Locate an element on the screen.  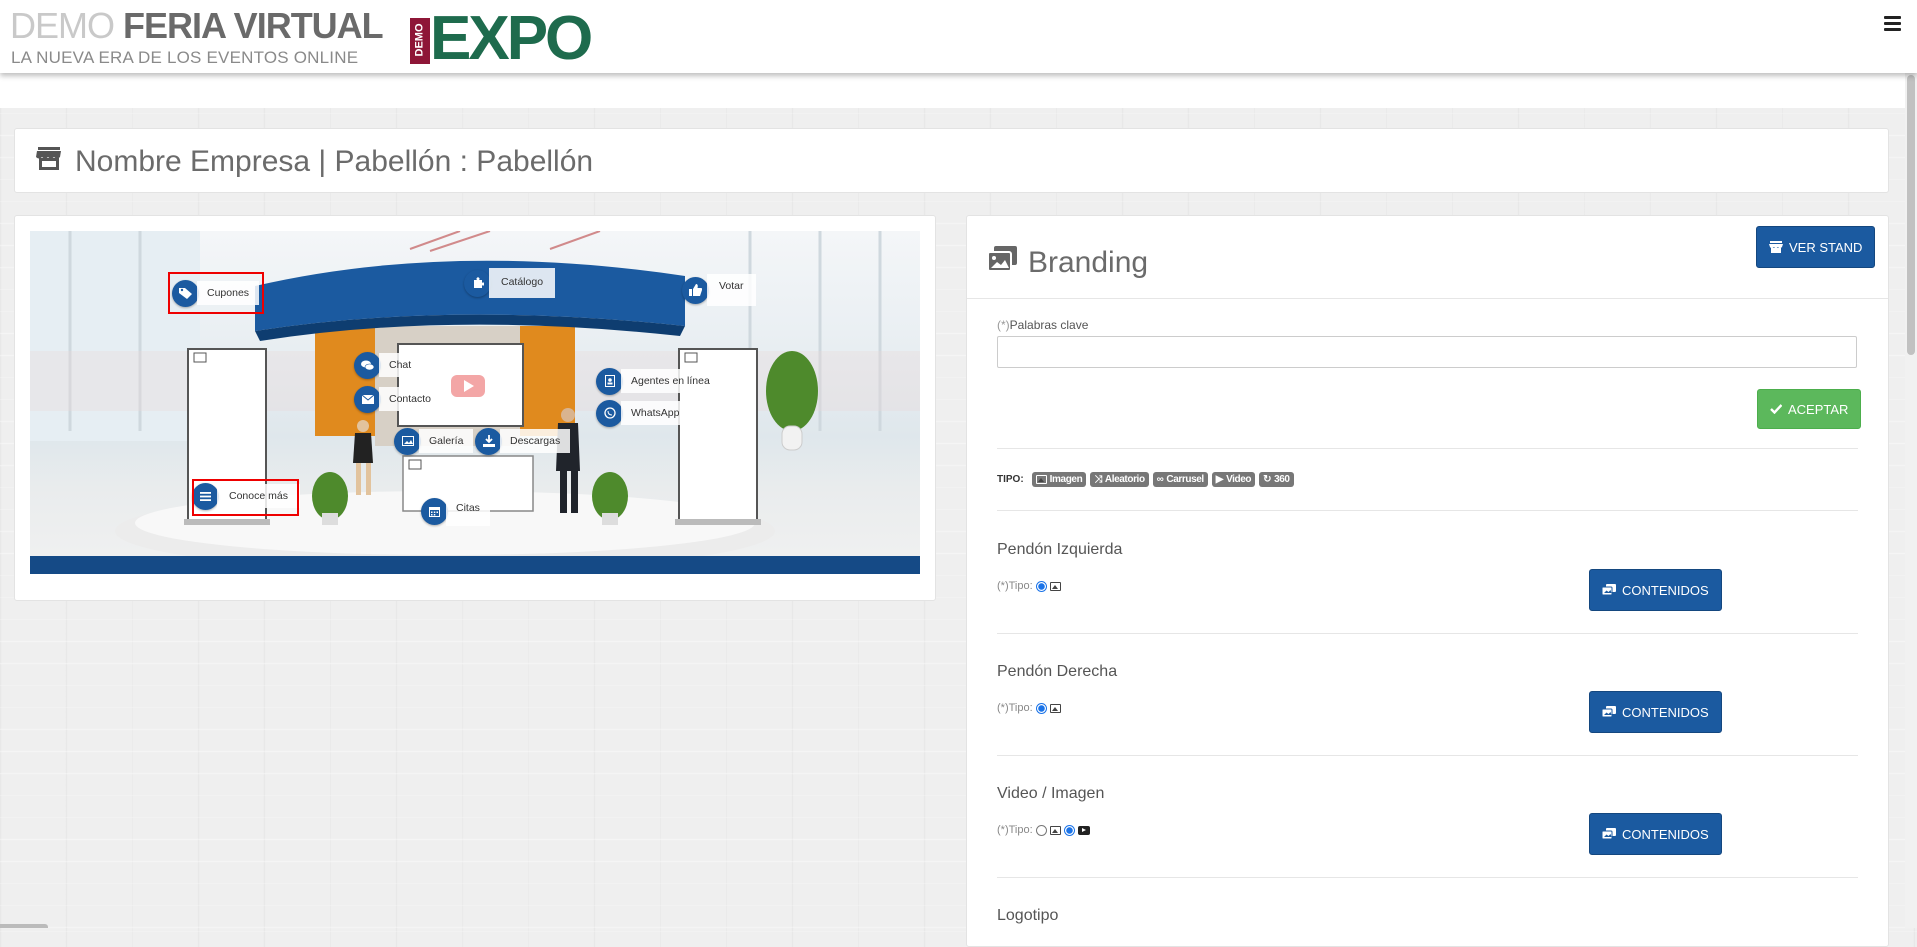
hotspot-votar: Votar is located at coordinates (719, 290).